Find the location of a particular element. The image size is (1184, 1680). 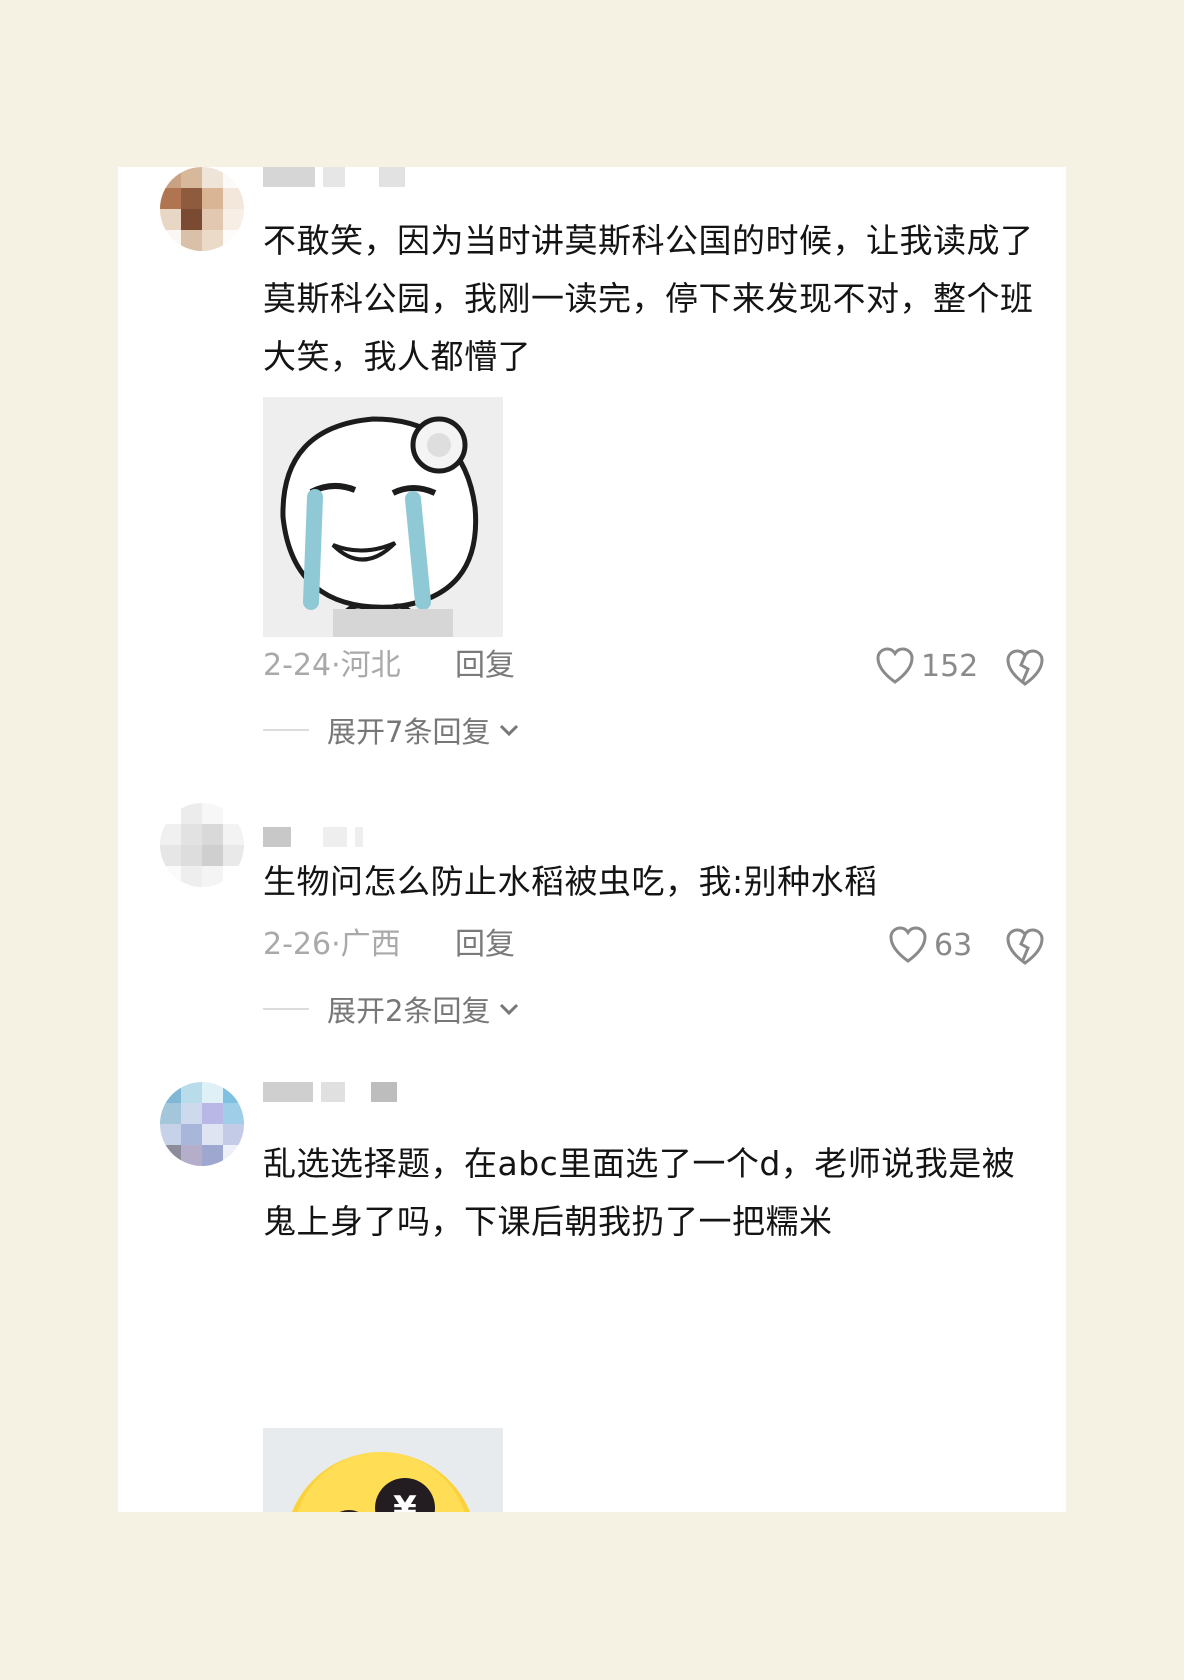

comment-meta: 2-26·广西 回复 63 is located at coordinates (663, 945).